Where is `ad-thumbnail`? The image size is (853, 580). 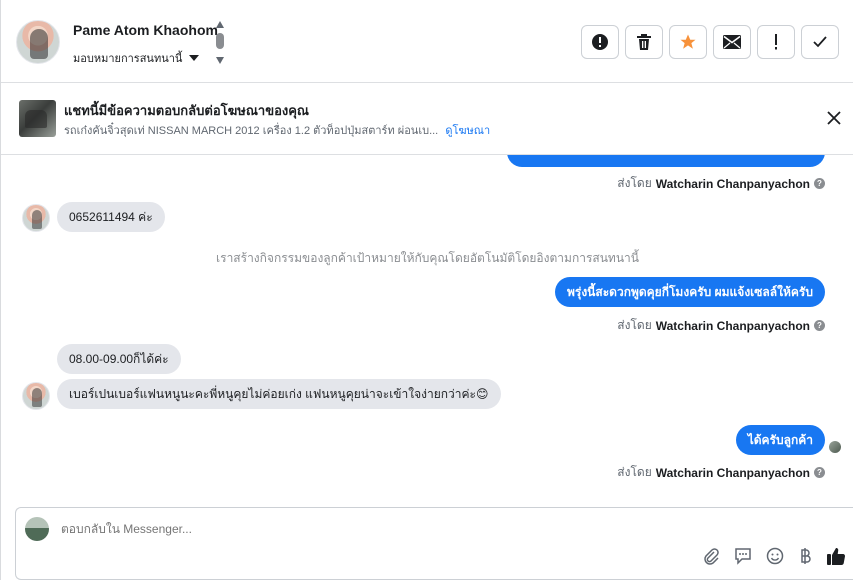 ad-thumbnail is located at coordinates (37, 118).